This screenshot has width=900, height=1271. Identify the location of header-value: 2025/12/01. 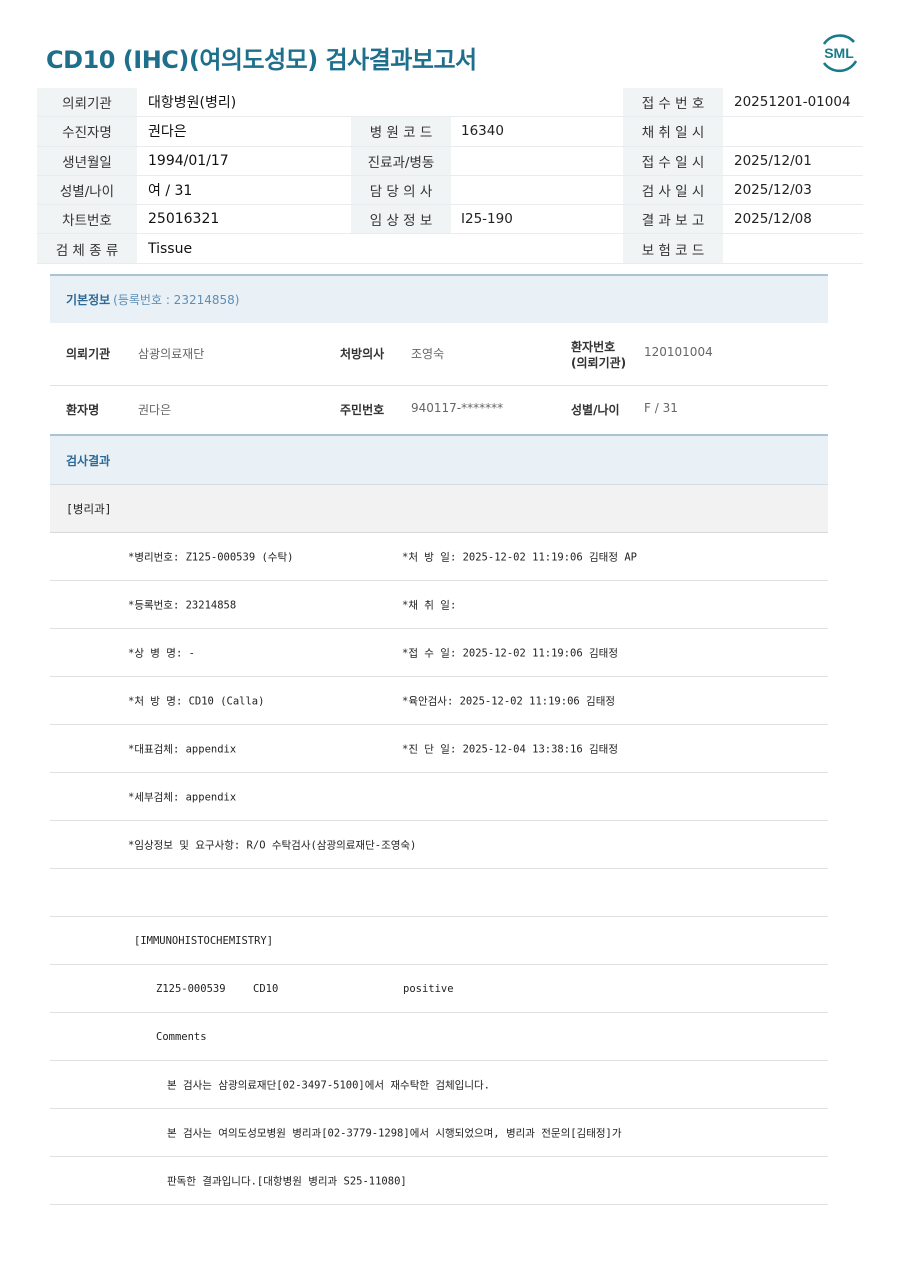
(793, 161).